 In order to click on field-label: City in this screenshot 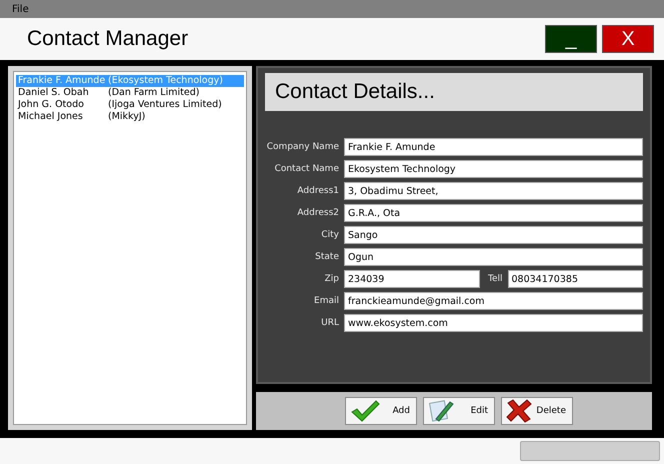, I will do `click(330, 235)`.